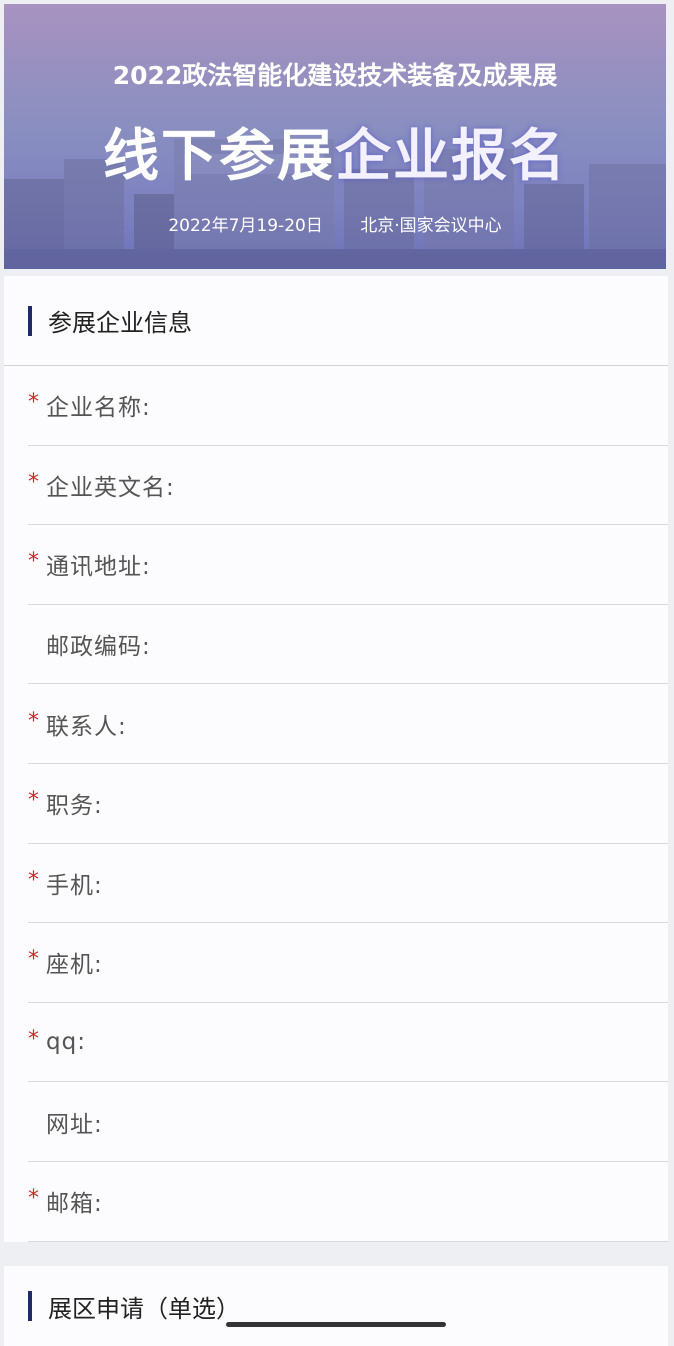 The image size is (674, 1346). Describe the element at coordinates (66, 1042) in the screenshot. I see `field-label: qq:` at that location.